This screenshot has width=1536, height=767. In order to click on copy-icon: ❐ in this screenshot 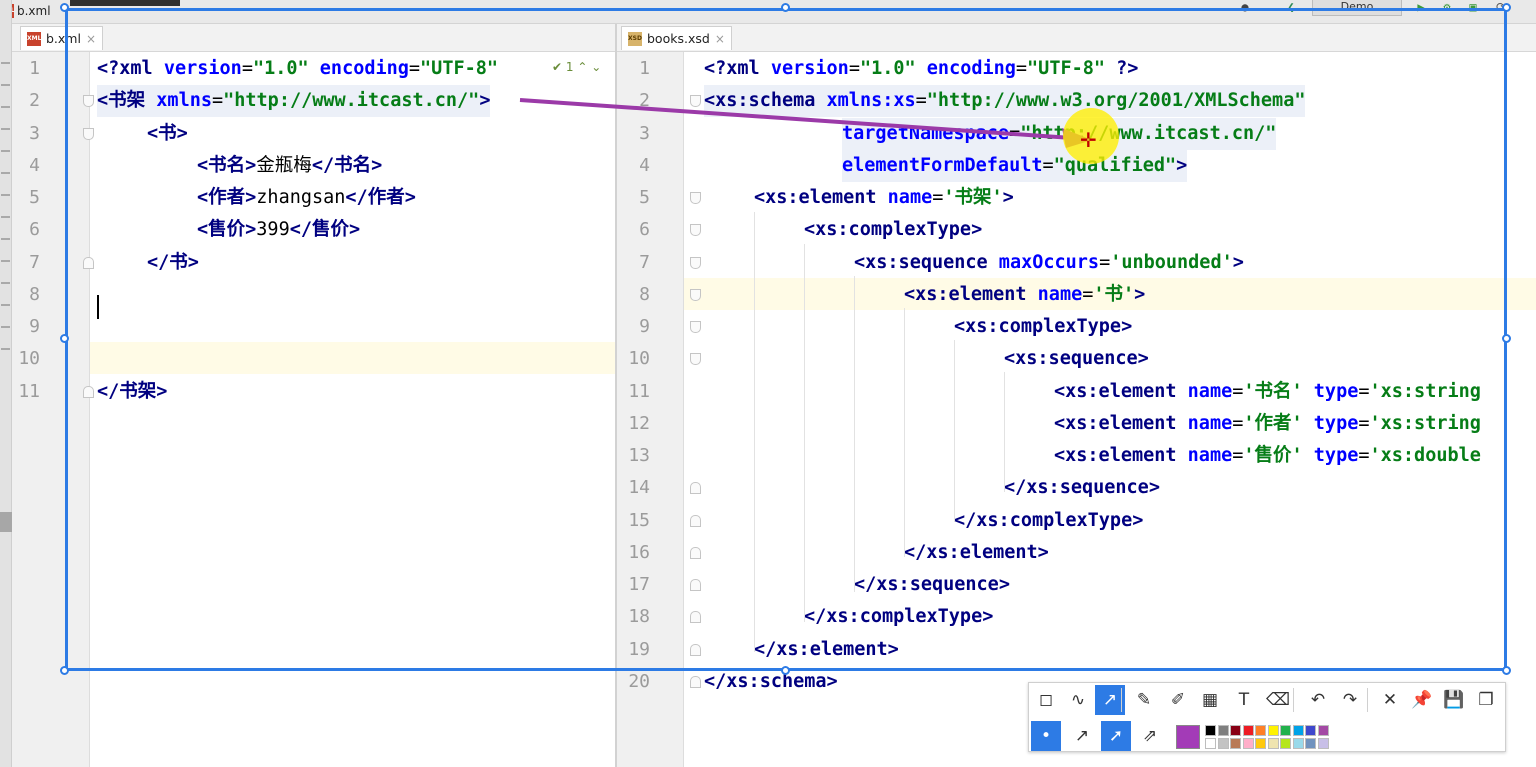, I will do `click(1486, 700)`.